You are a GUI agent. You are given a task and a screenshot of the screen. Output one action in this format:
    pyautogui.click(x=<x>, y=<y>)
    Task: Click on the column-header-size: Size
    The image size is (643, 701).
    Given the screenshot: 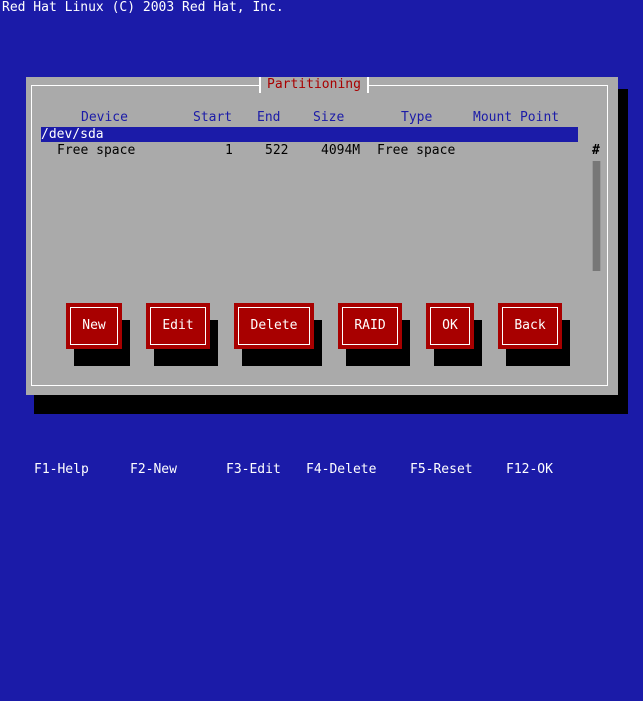 What is the action you would take?
    pyautogui.click(x=329, y=117)
    